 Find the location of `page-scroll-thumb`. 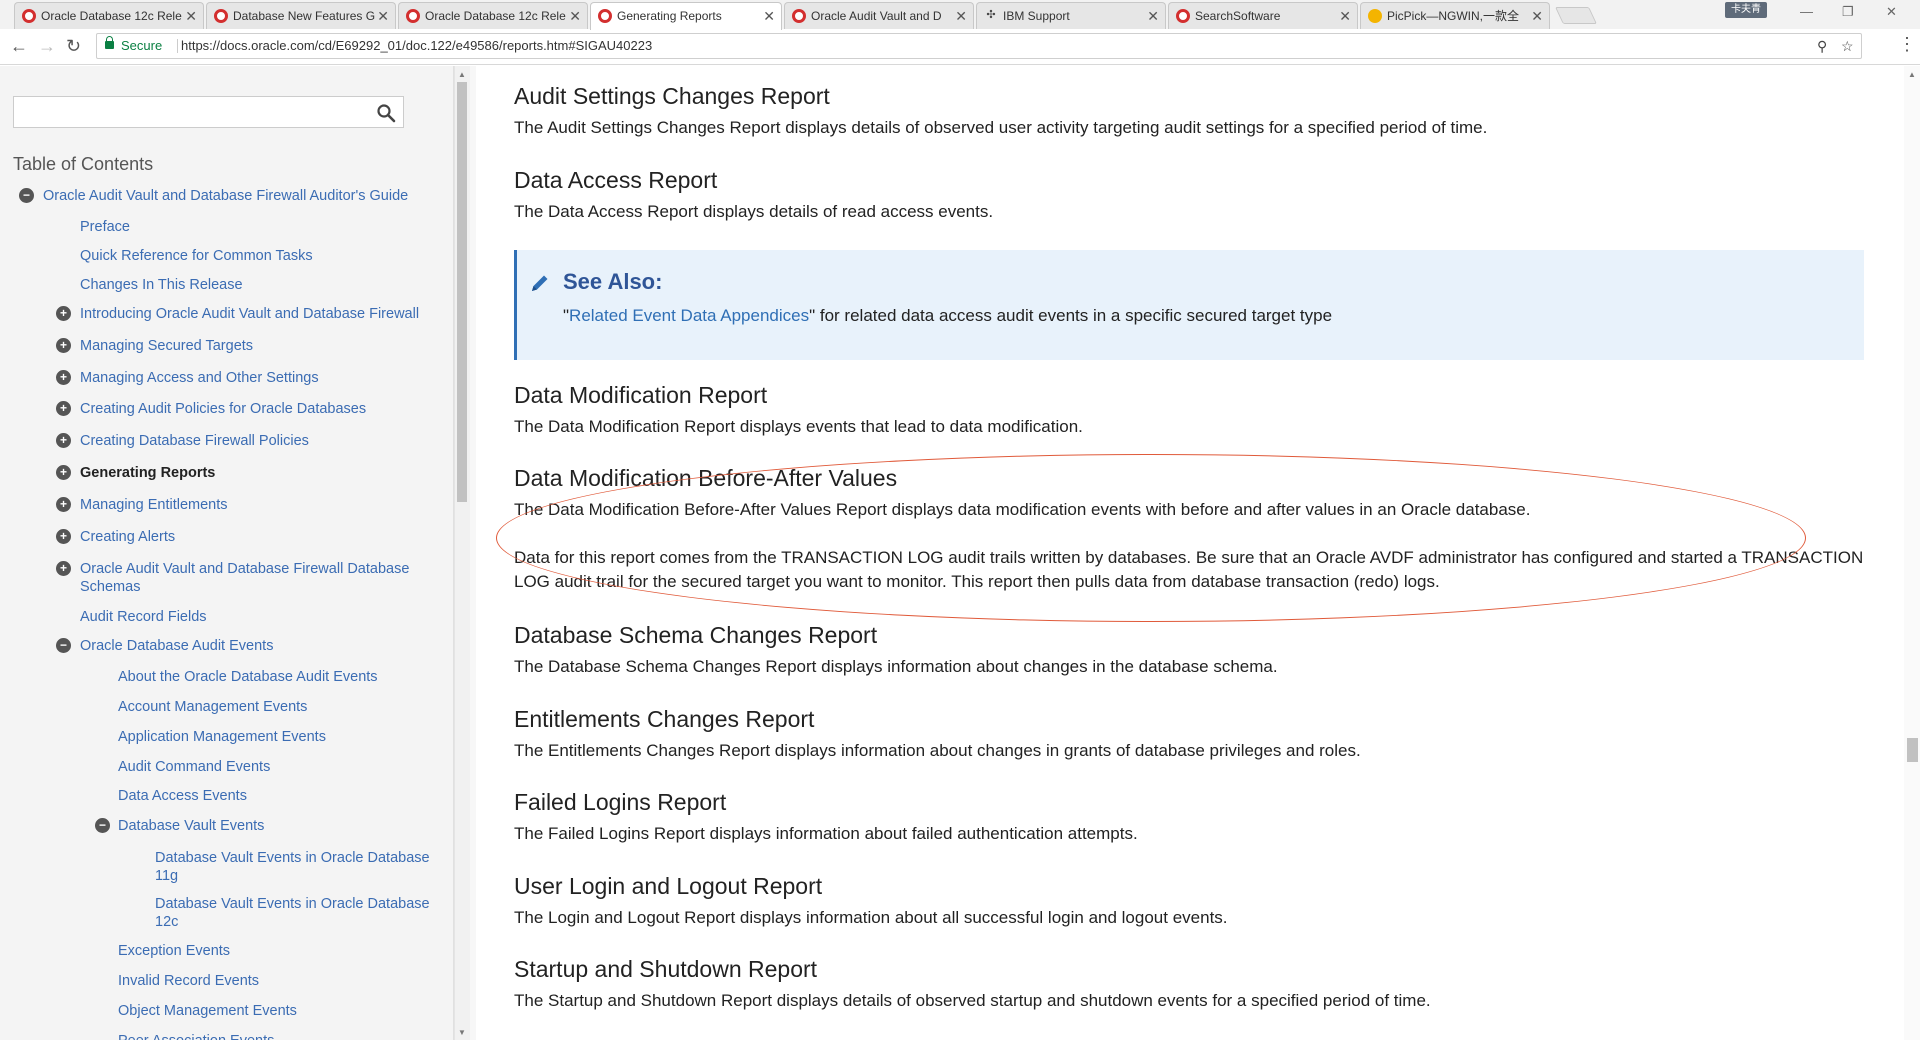

page-scroll-thumb is located at coordinates (1912, 750).